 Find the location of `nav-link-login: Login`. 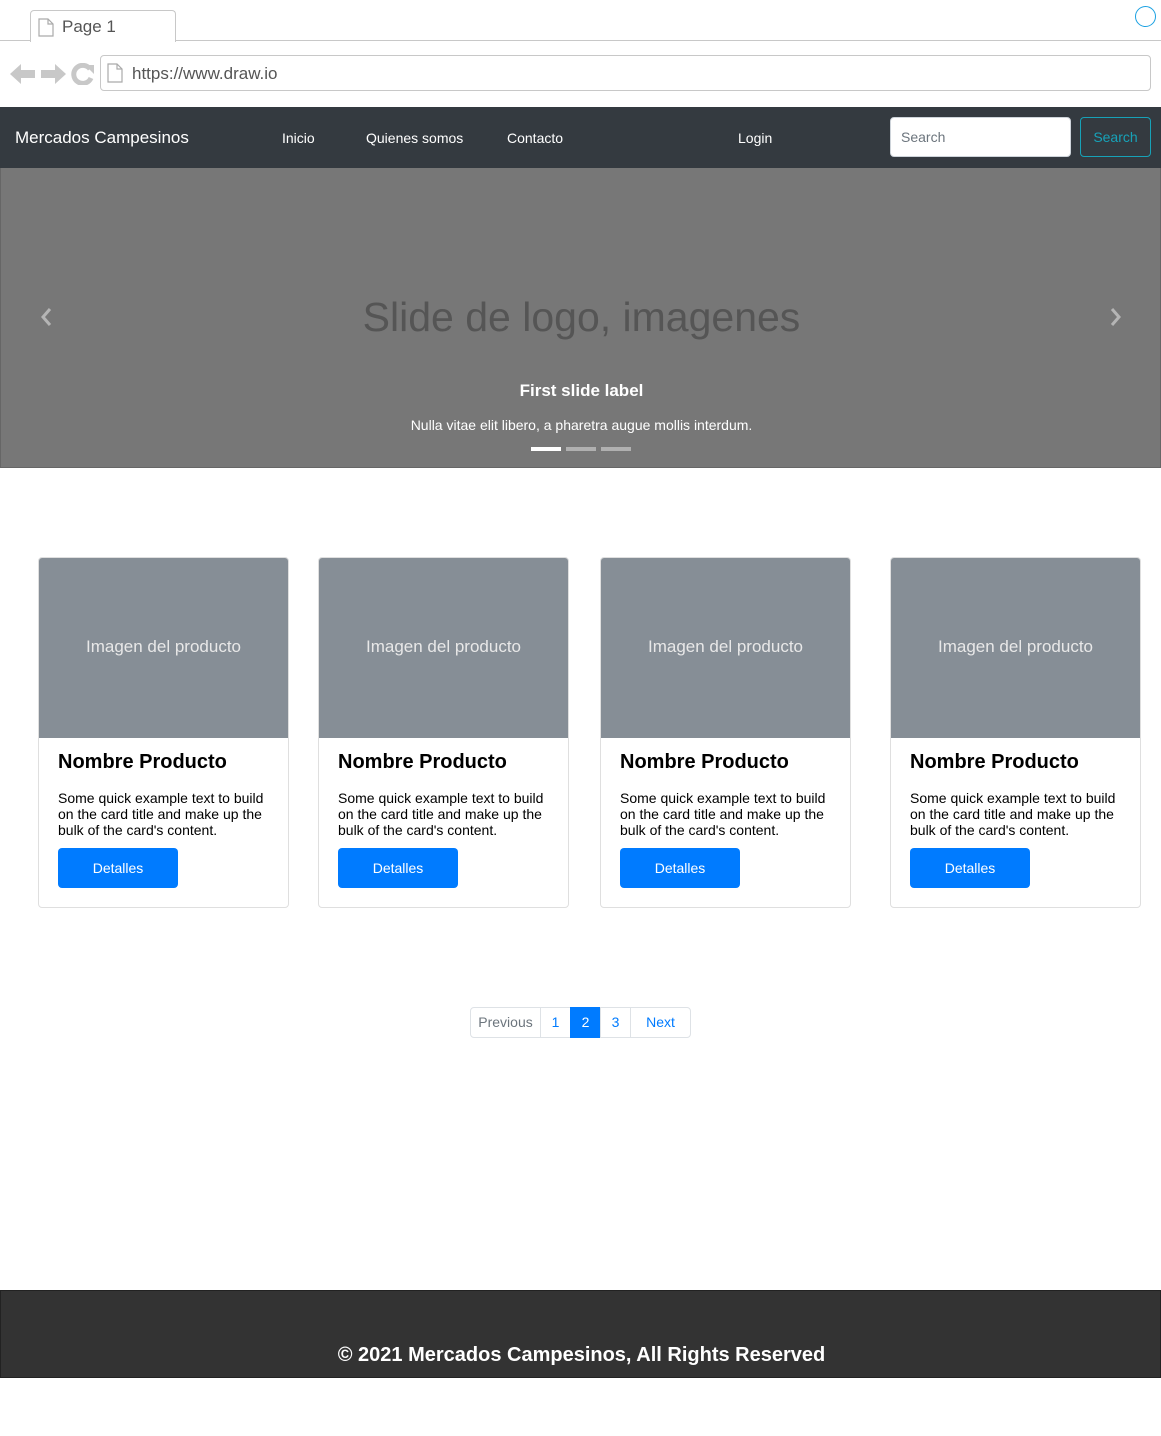

nav-link-login: Login is located at coordinates (755, 138).